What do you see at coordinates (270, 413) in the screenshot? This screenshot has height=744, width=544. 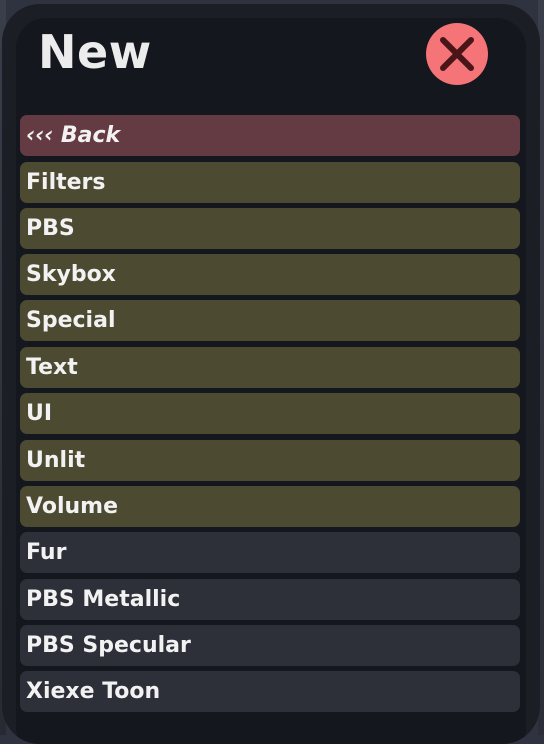 I see `menu-item-ui: UI` at bounding box center [270, 413].